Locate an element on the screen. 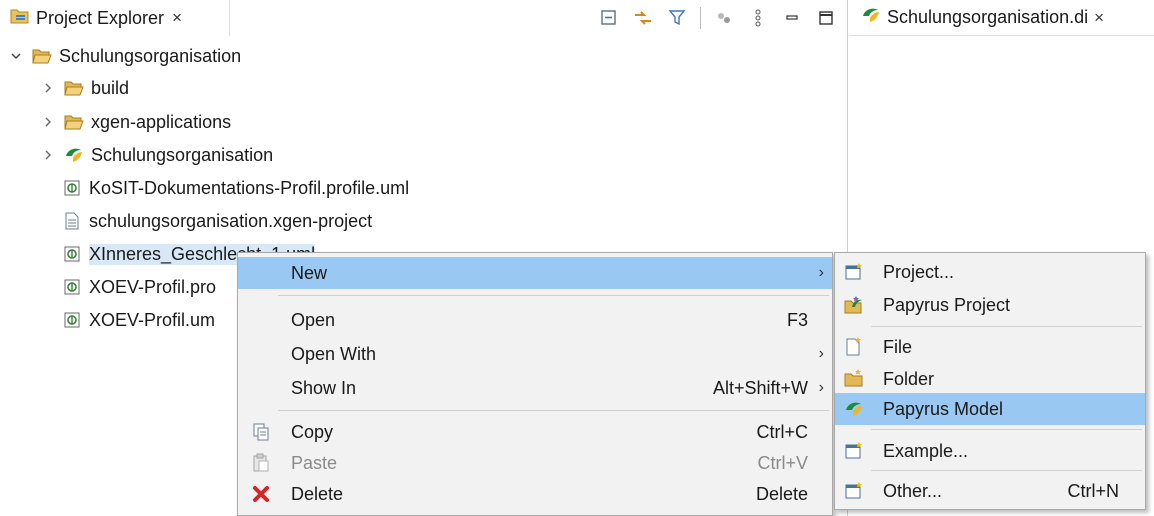 This screenshot has width=1154, height=516. tree-row-xoev-profile: XOEV-Profil.pro is located at coordinates (139, 287).